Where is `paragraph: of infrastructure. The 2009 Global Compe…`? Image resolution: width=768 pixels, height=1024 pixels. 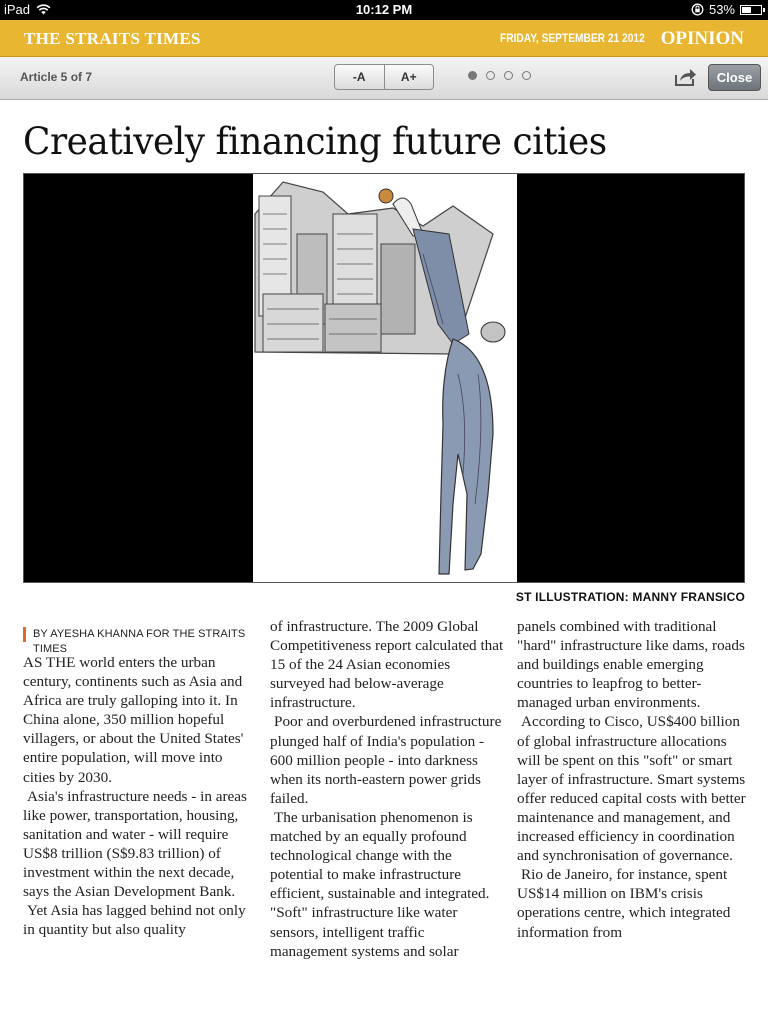 paragraph: of infrastructure. The 2009 Global Compe… is located at coordinates (387, 665).